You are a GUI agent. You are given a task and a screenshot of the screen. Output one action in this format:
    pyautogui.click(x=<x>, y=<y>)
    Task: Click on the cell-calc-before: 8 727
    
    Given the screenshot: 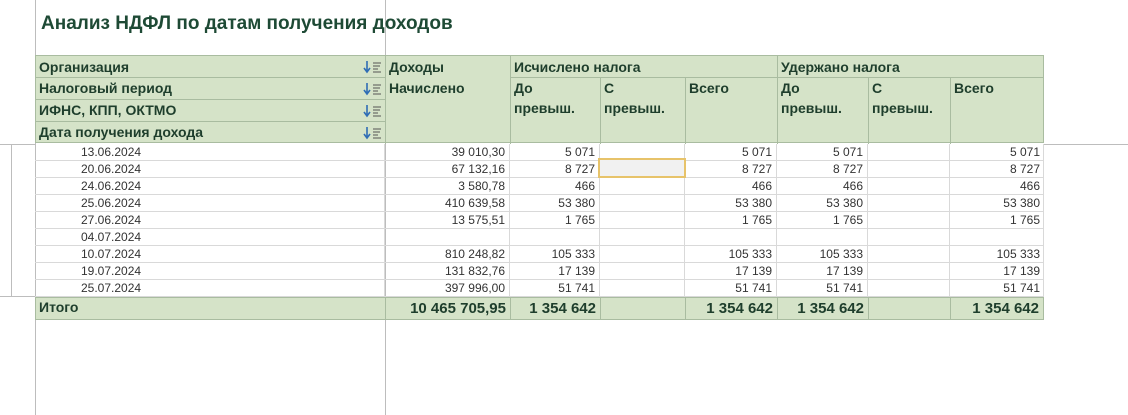 What is the action you would take?
    pyautogui.click(x=554, y=169)
    